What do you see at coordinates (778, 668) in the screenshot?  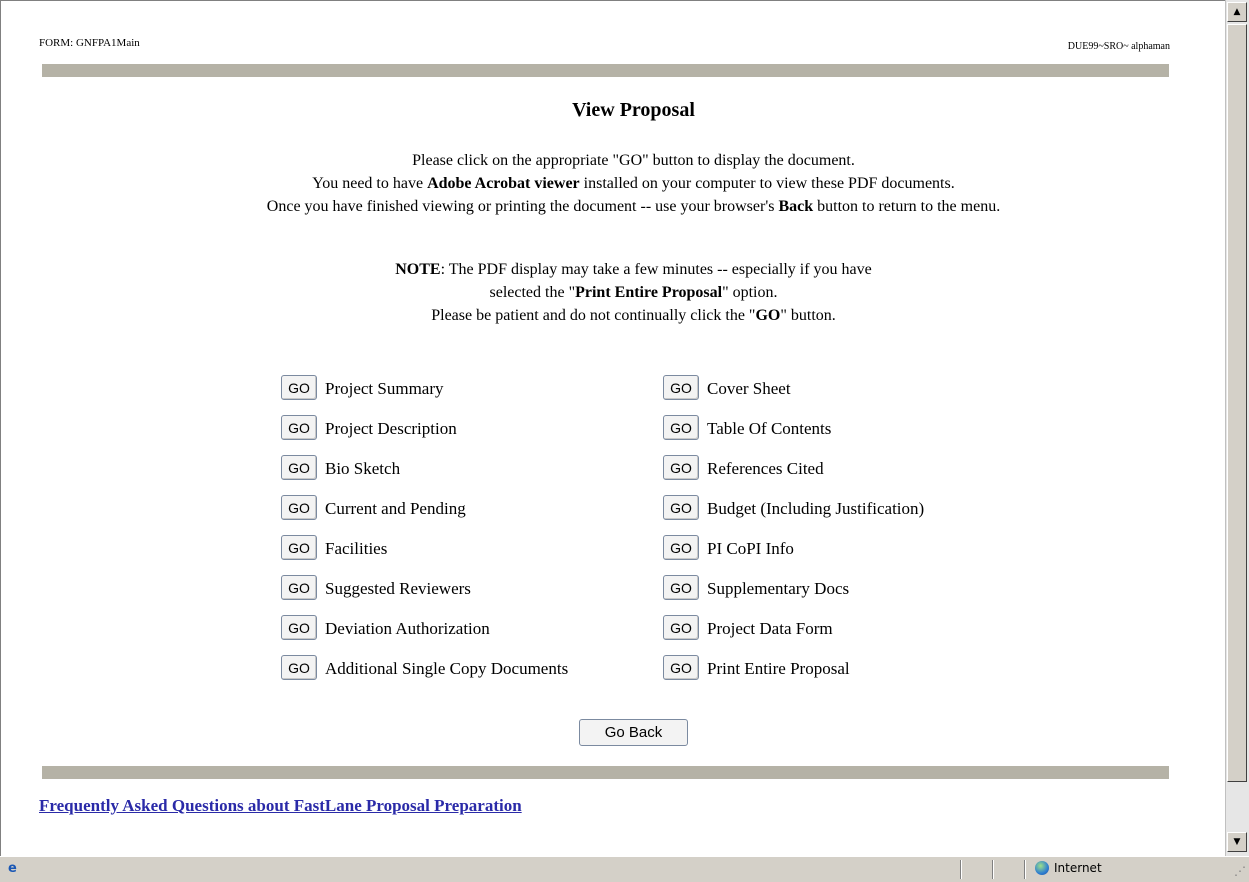 I see `right-document-label: Print Entire Proposal` at bounding box center [778, 668].